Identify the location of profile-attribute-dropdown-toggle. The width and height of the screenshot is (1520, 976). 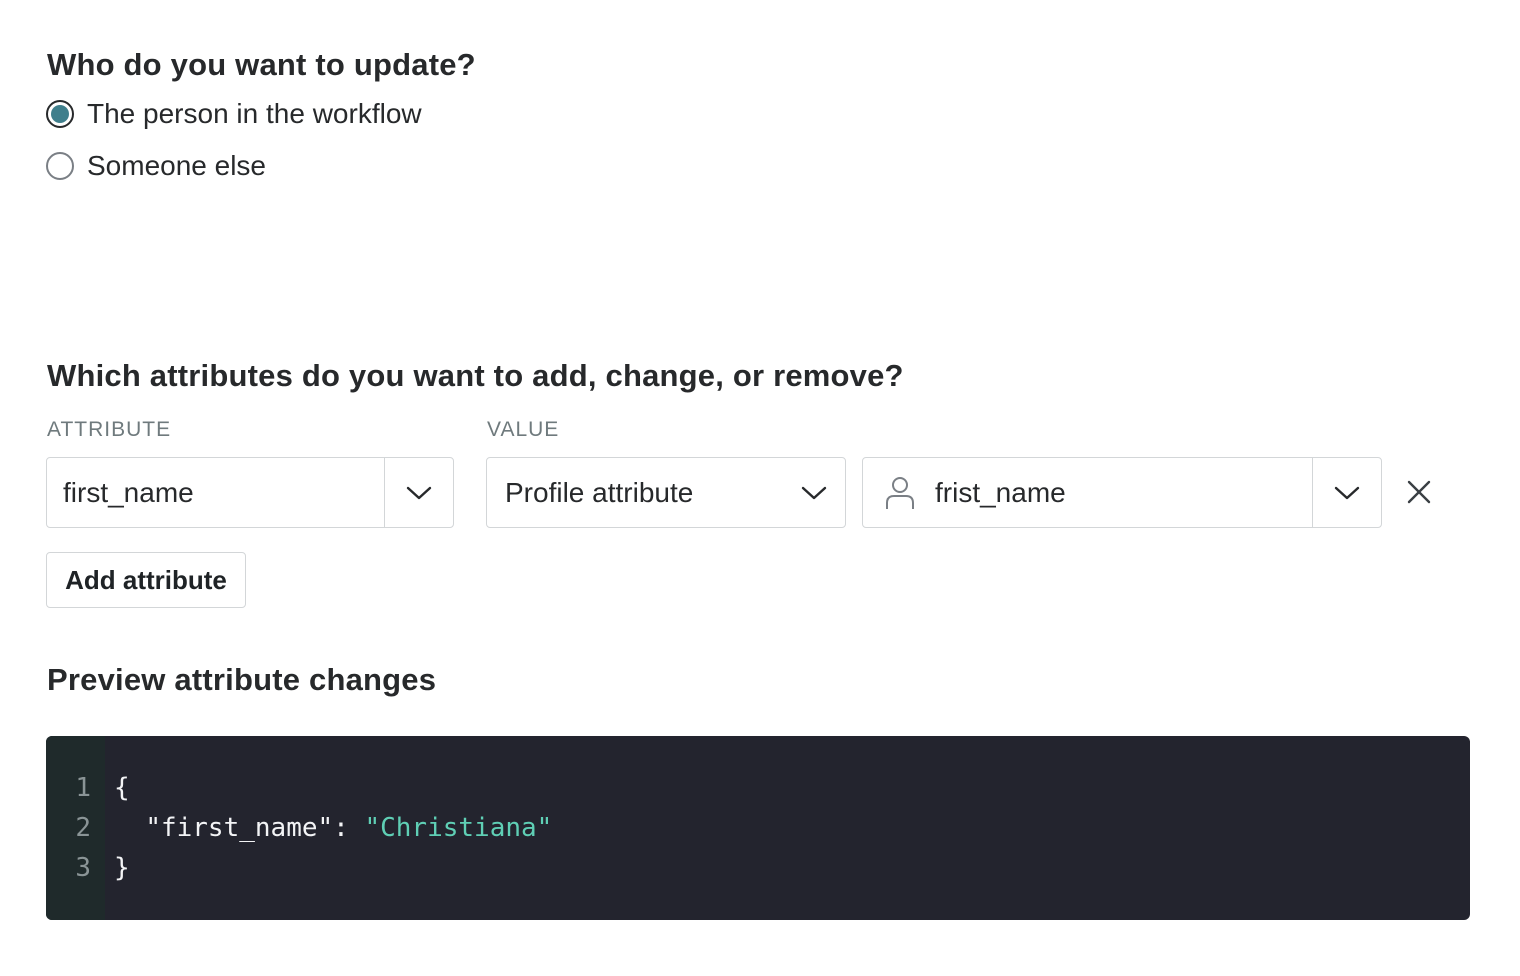
(1346, 492).